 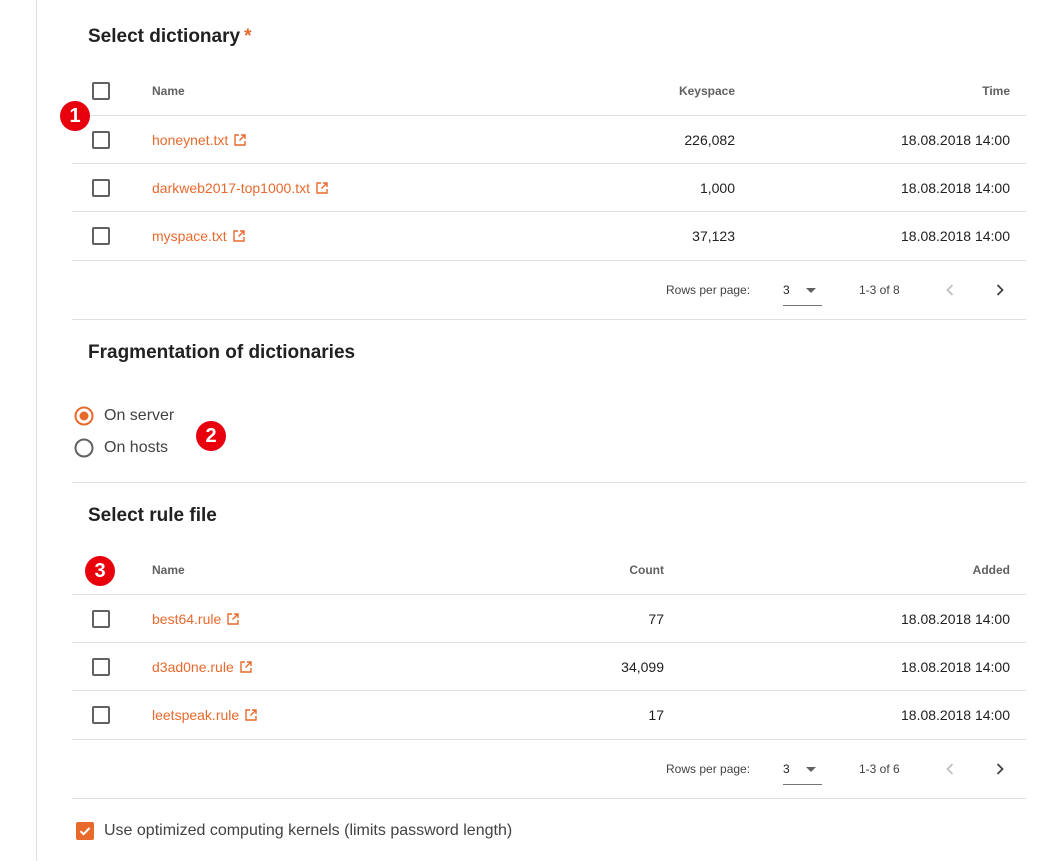 What do you see at coordinates (549, 290) in the screenshot?
I see `dictionary-table-pagination: Rows per page: 3 1-3 of 8` at bounding box center [549, 290].